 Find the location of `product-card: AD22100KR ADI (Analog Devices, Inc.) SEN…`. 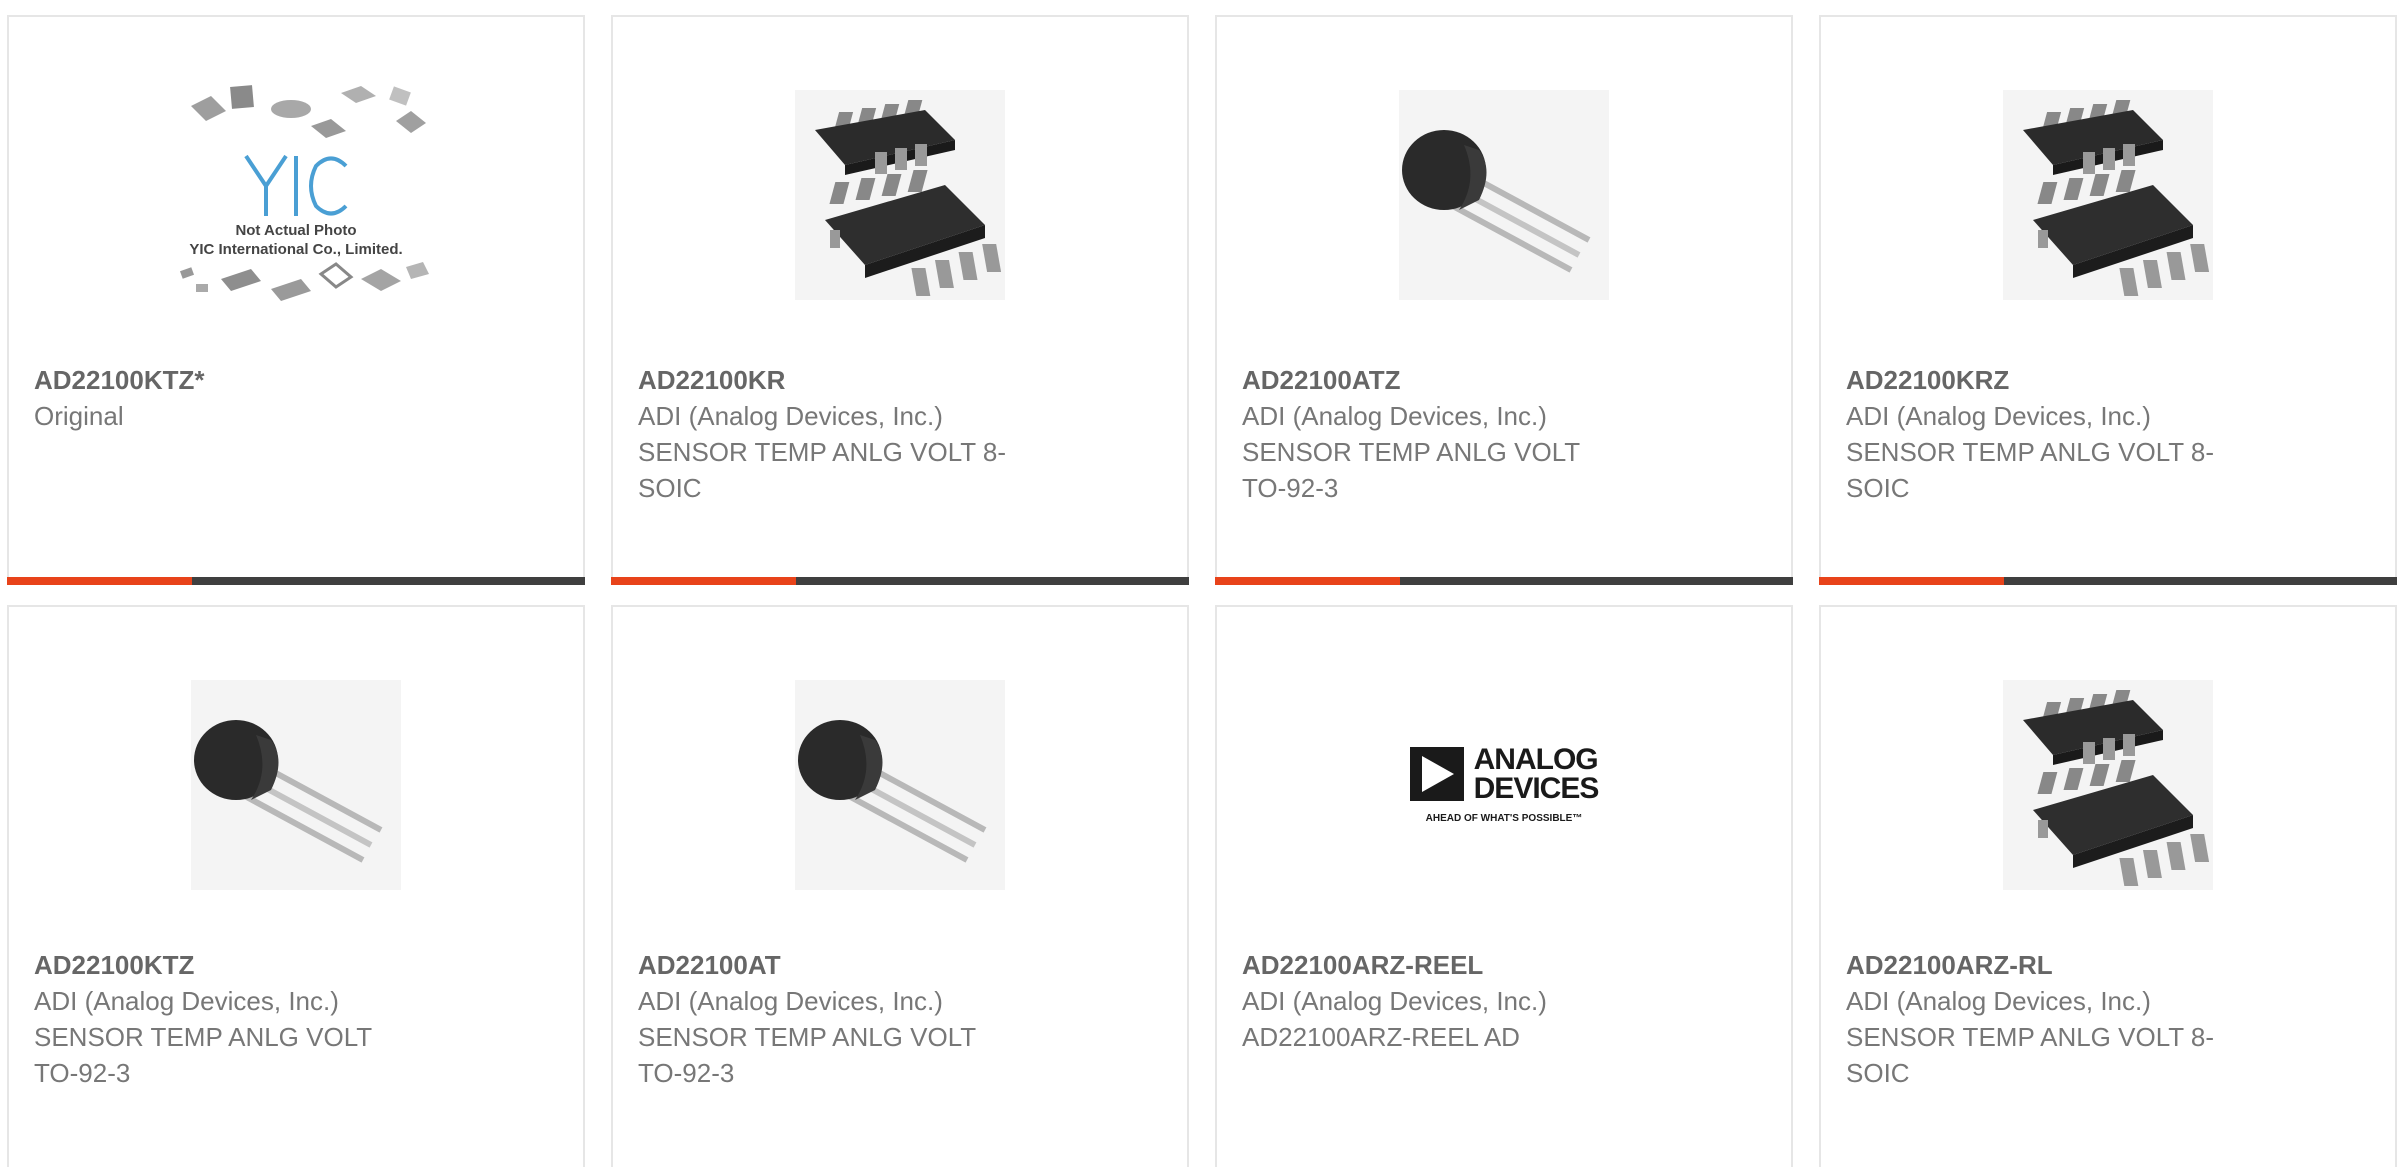

product-card: AD22100KR ADI (Analog Devices, Inc.) SEN… is located at coordinates (900, 300).